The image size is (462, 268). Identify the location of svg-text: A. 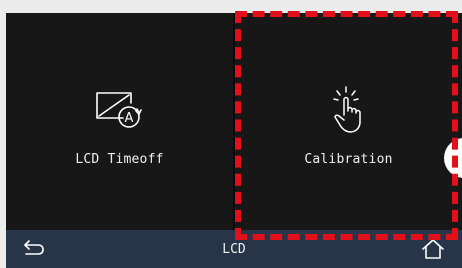
(128, 118).